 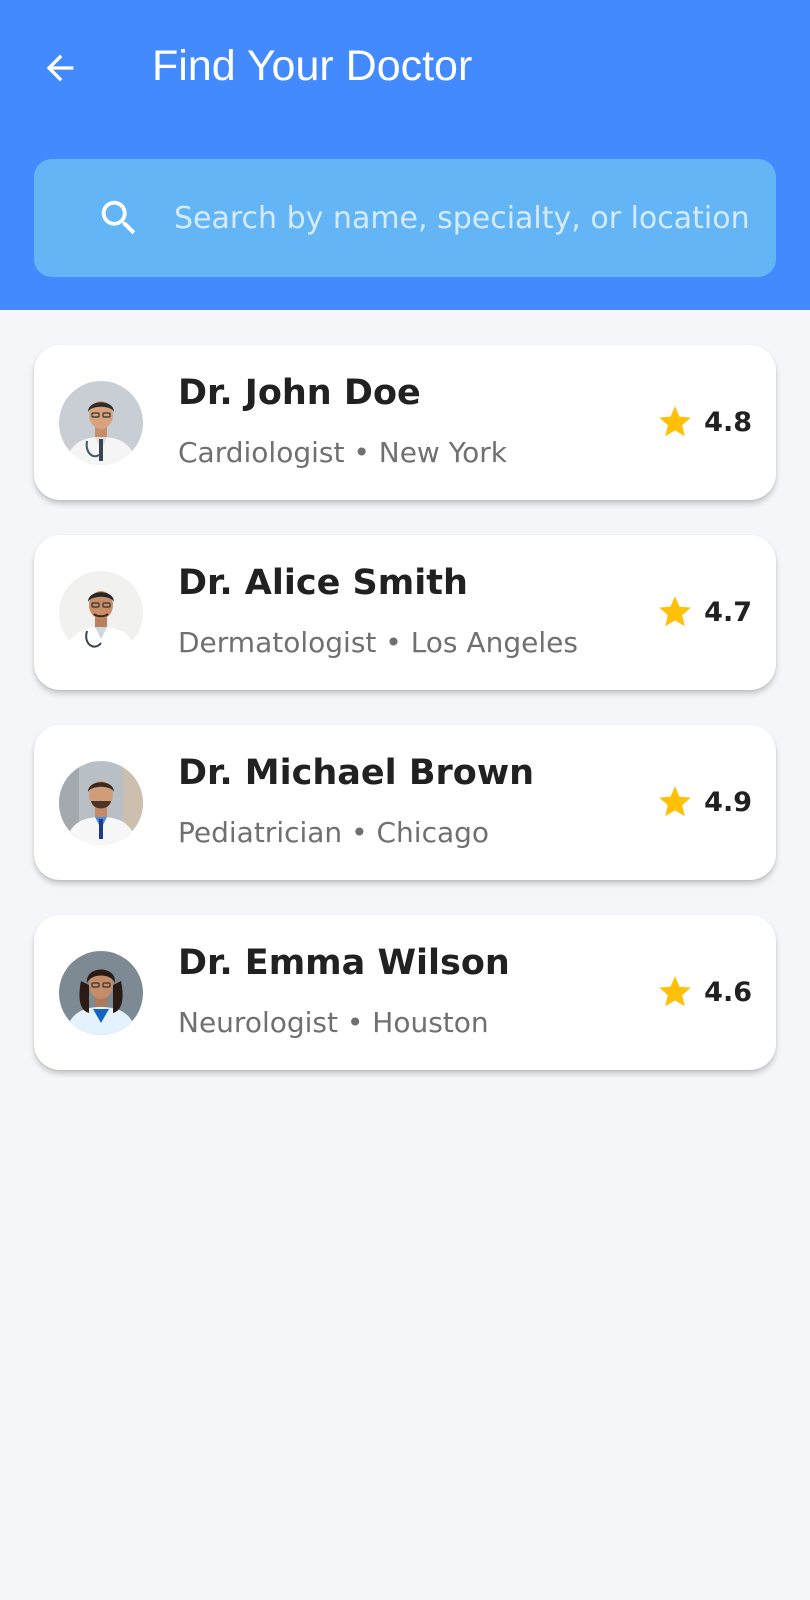 I want to click on page-title: Find Your Doctor, so click(x=312, y=66).